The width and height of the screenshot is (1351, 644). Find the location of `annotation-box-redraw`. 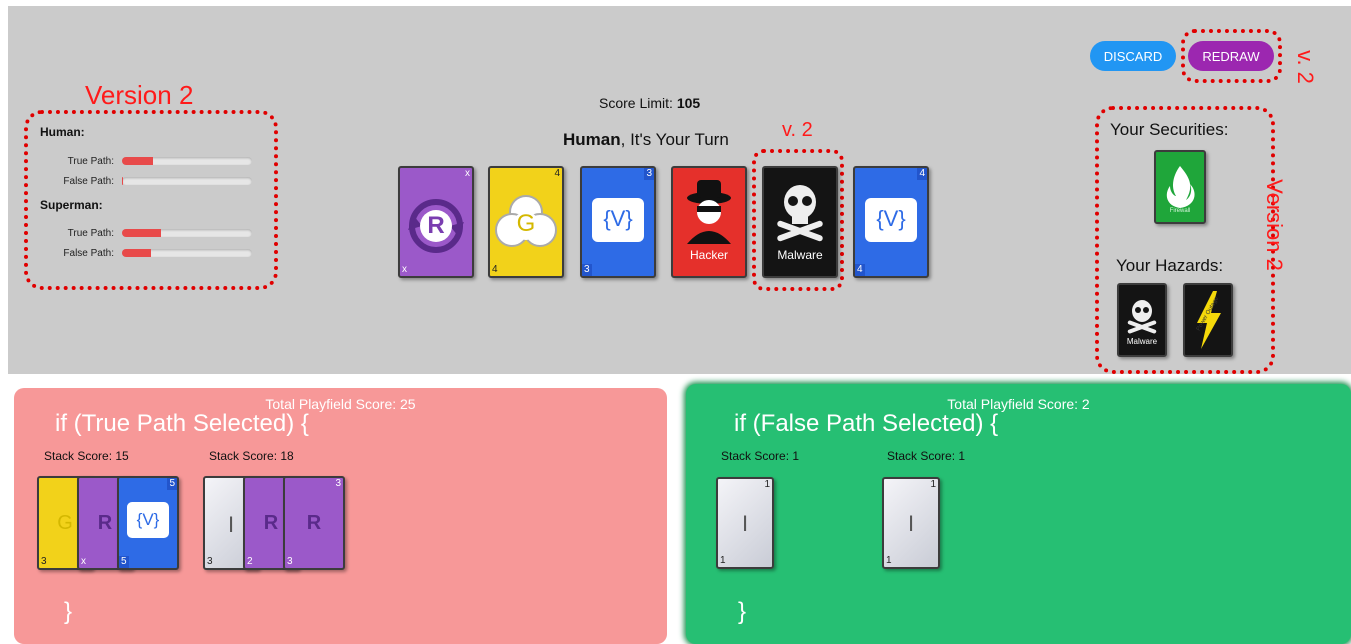

annotation-box-redraw is located at coordinates (1231, 56).